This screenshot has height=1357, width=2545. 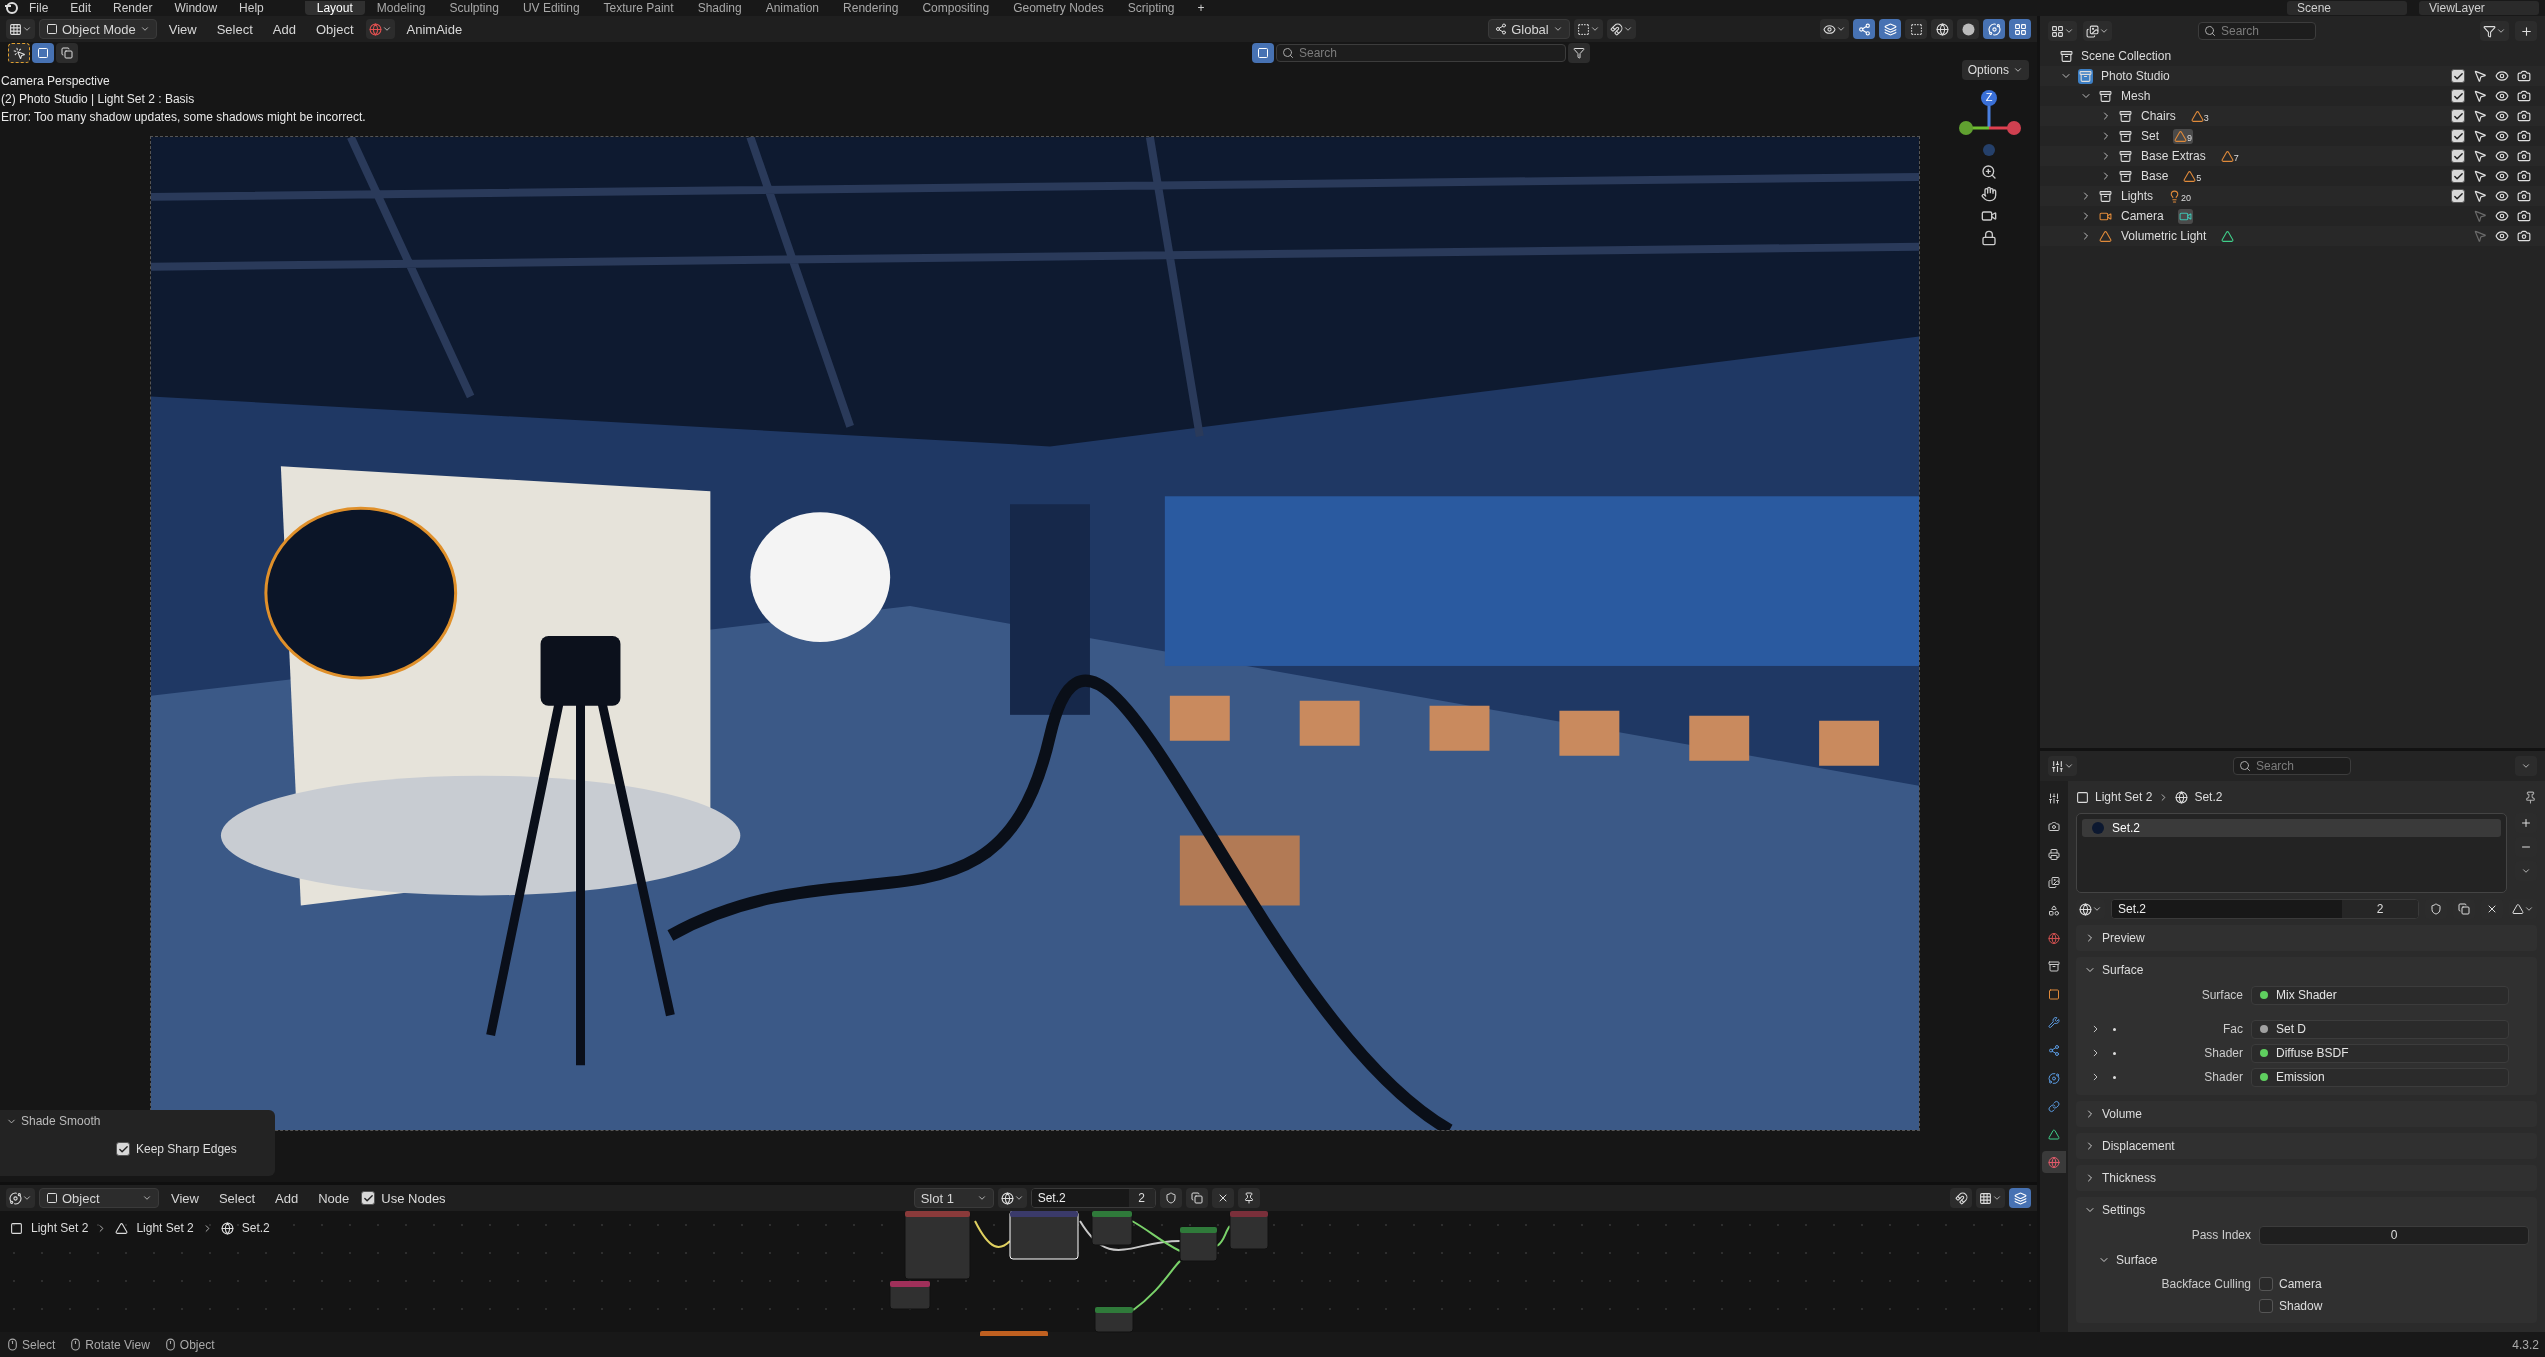 What do you see at coordinates (956, 8) in the screenshot?
I see `workspace-tab: Compositing` at bounding box center [956, 8].